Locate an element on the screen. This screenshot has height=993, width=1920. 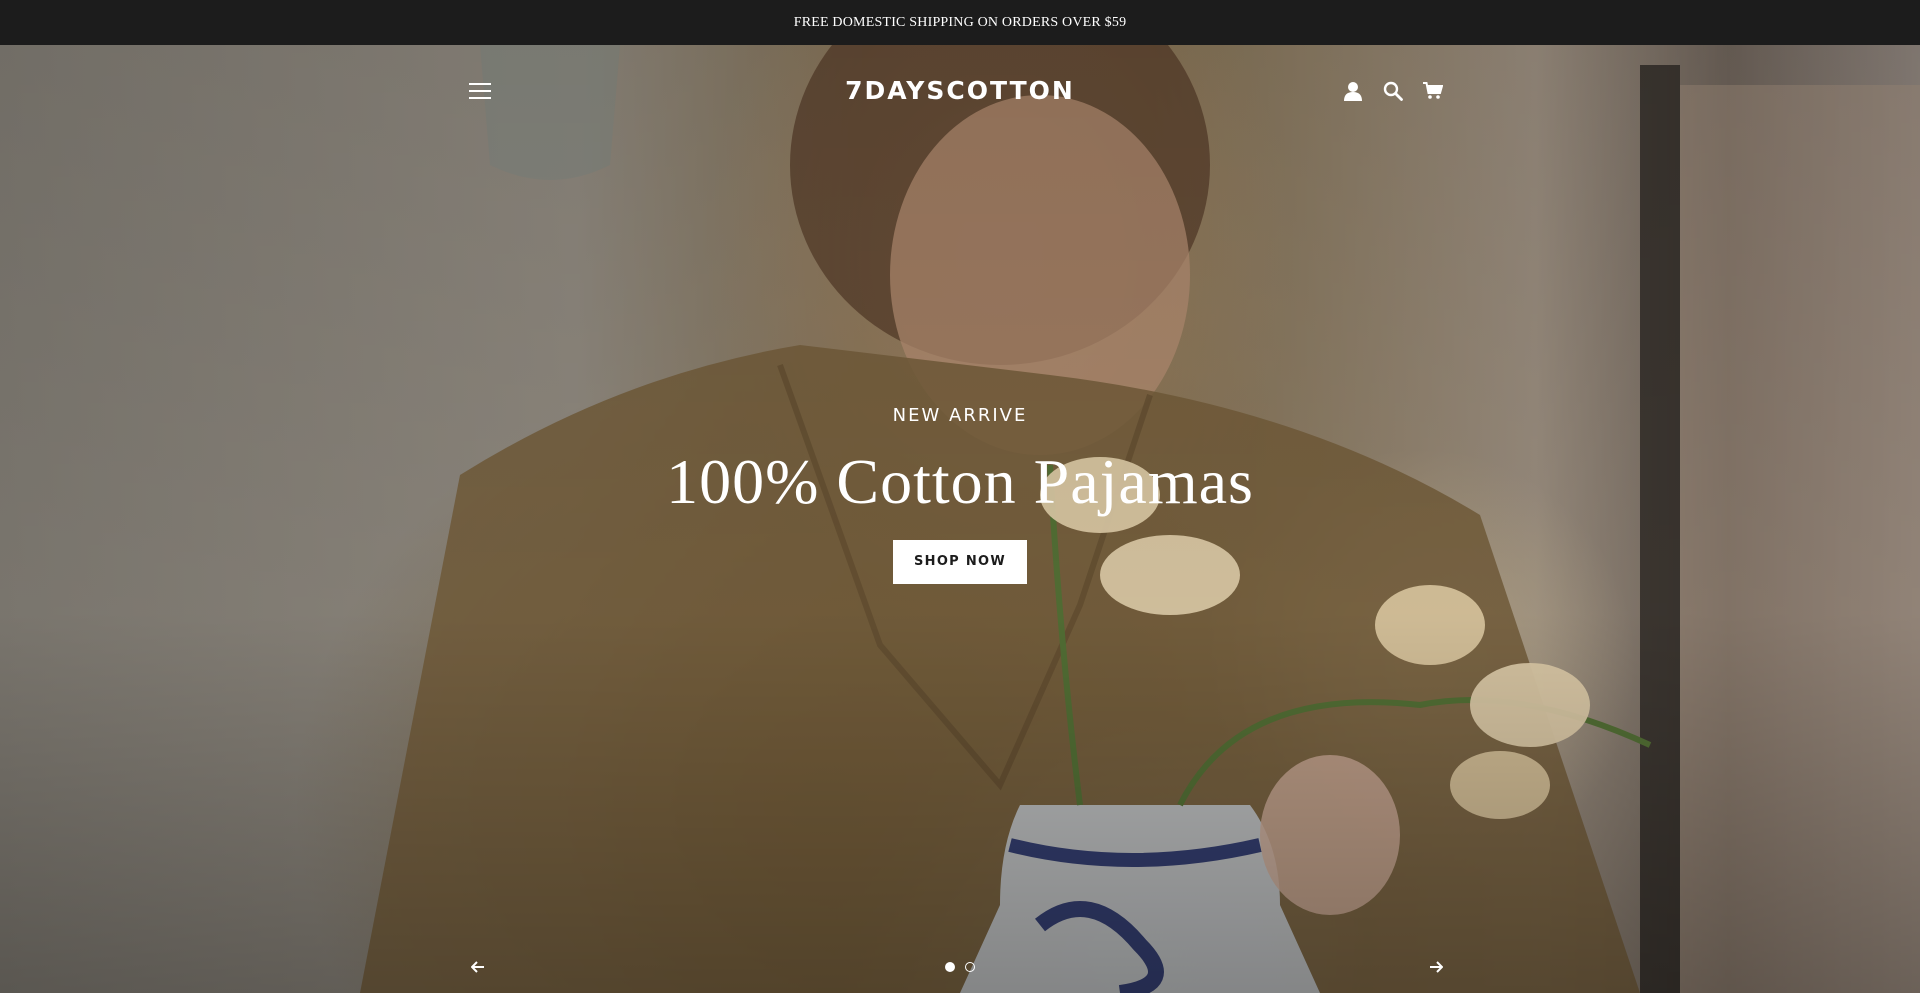
site-header: 7DAYSCOTTON is located at coordinates (960, 90).